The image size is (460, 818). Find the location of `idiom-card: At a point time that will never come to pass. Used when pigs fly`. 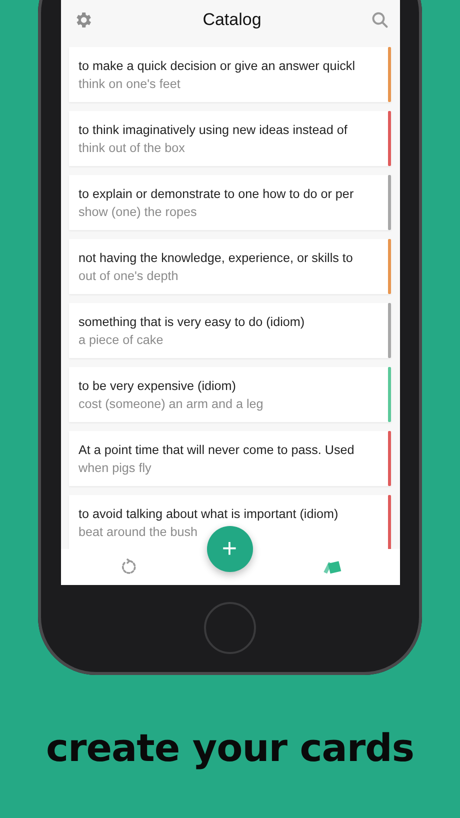

idiom-card: At a point time that will never come to pass. Used when pigs fly is located at coordinates (229, 458).